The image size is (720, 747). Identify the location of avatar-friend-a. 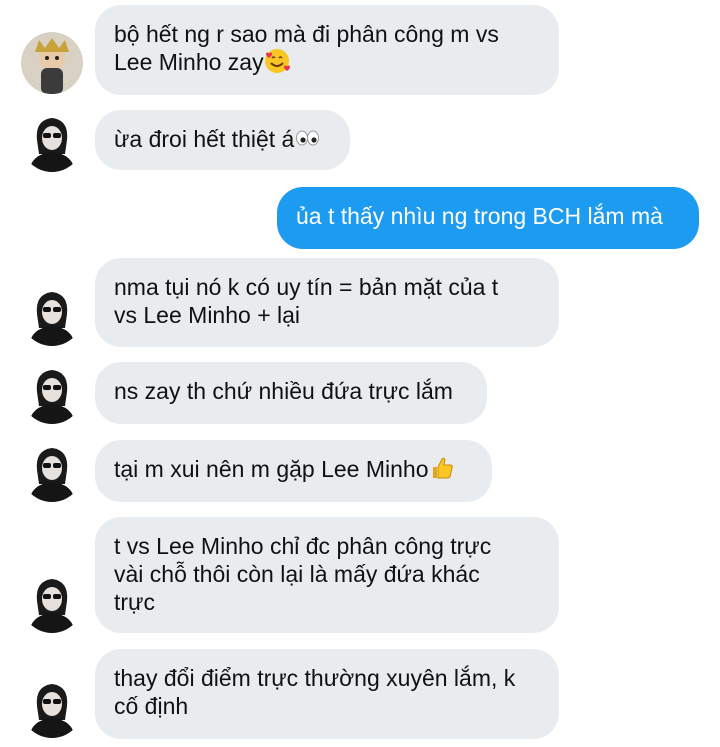
(52, 63).